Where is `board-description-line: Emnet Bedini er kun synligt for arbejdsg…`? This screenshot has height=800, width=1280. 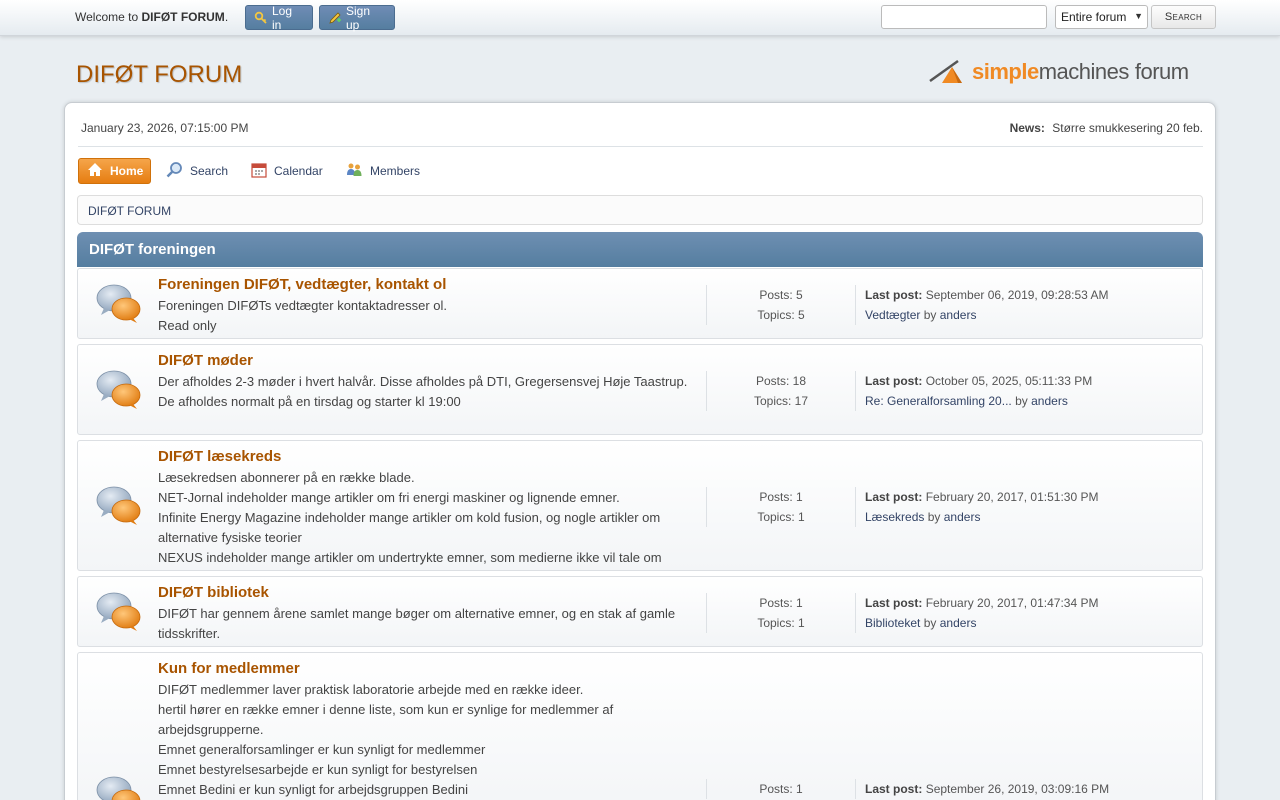 board-description-line: Emnet Bedini er kun synligt for arbejdsg… is located at coordinates (313, 789).